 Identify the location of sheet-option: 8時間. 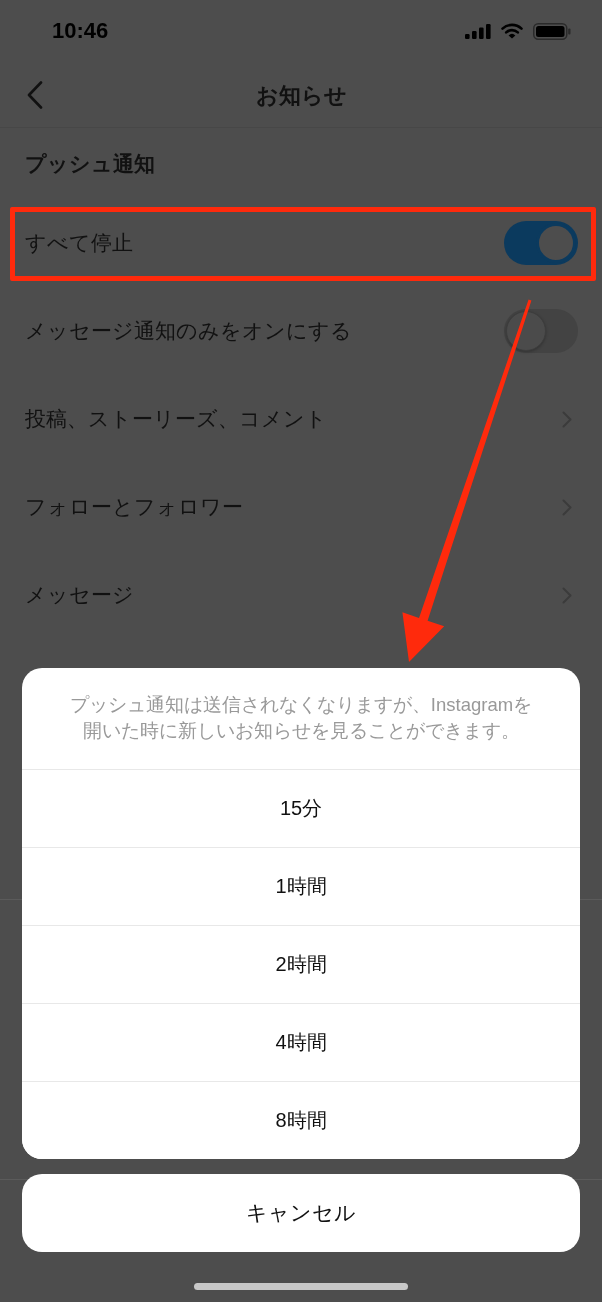
(301, 1120).